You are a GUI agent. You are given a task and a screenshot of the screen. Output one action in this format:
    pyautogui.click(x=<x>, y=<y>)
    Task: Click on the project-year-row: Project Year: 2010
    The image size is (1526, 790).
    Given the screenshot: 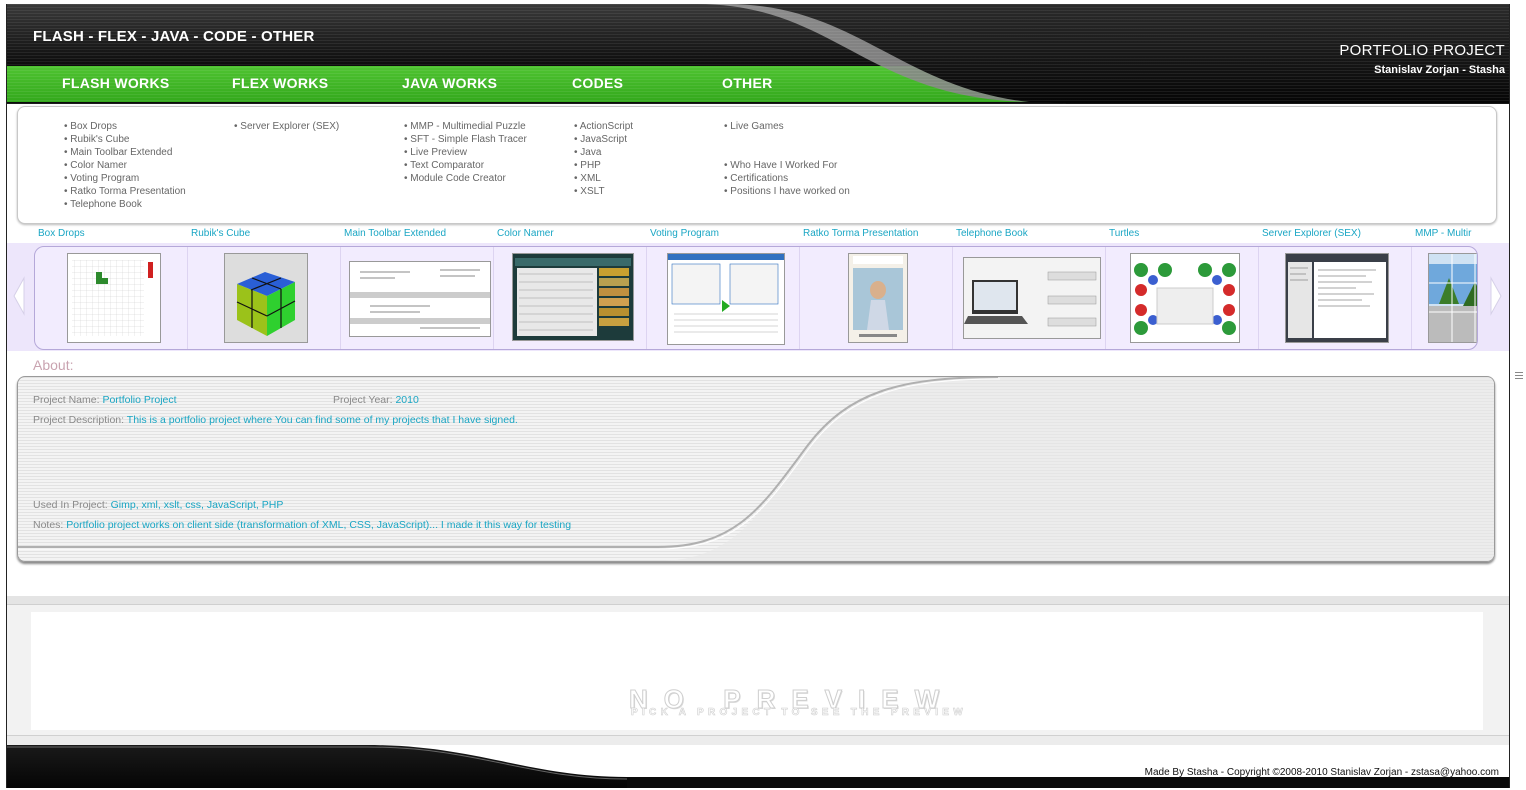 What is the action you would take?
    pyautogui.click(x=376, y=400)
    